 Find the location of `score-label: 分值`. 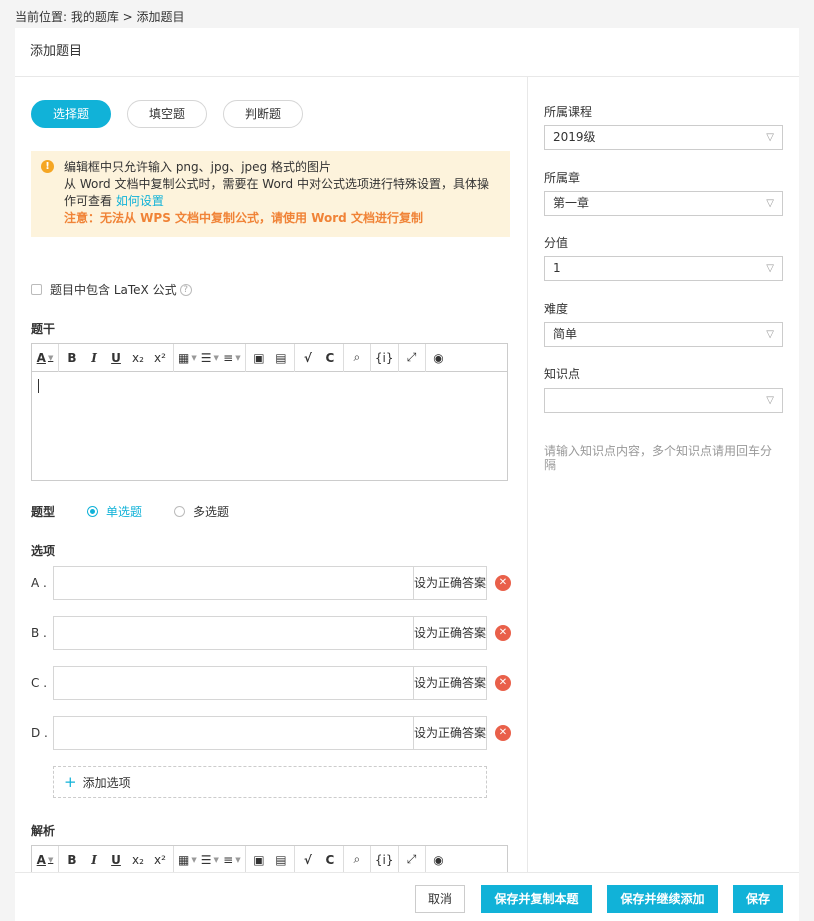

score-label: 分值 is located at coordinates (556, 243).